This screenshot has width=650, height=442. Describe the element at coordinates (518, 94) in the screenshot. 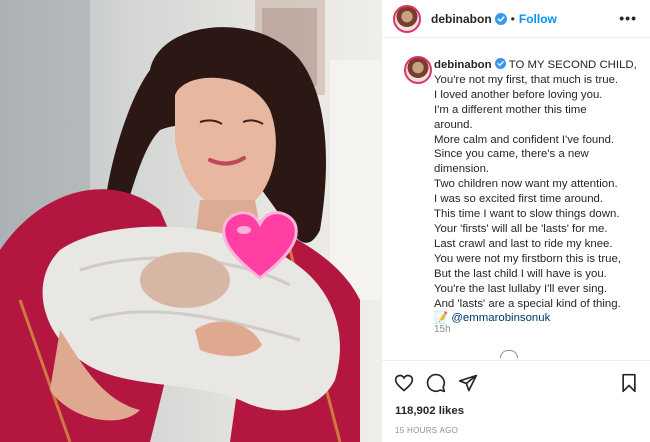

I see `caption-line: I loved another before loving you.` at that location.